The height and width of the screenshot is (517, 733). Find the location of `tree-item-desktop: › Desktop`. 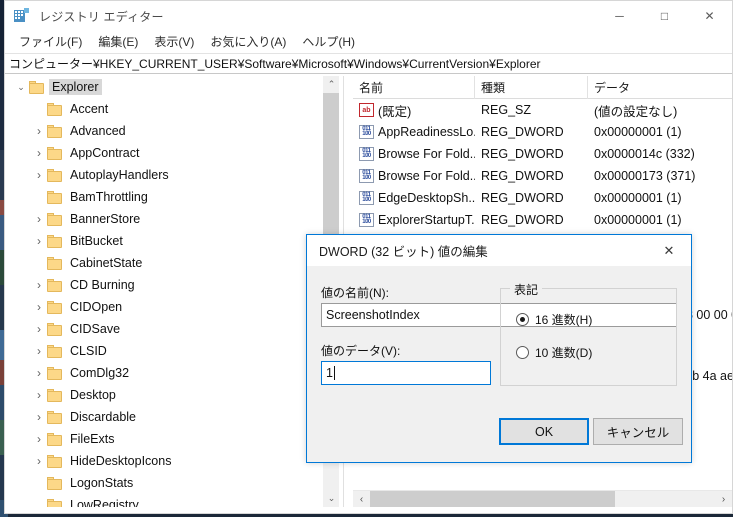

tree-item-desktop: › Desktop is located at coordinates (170, 395).